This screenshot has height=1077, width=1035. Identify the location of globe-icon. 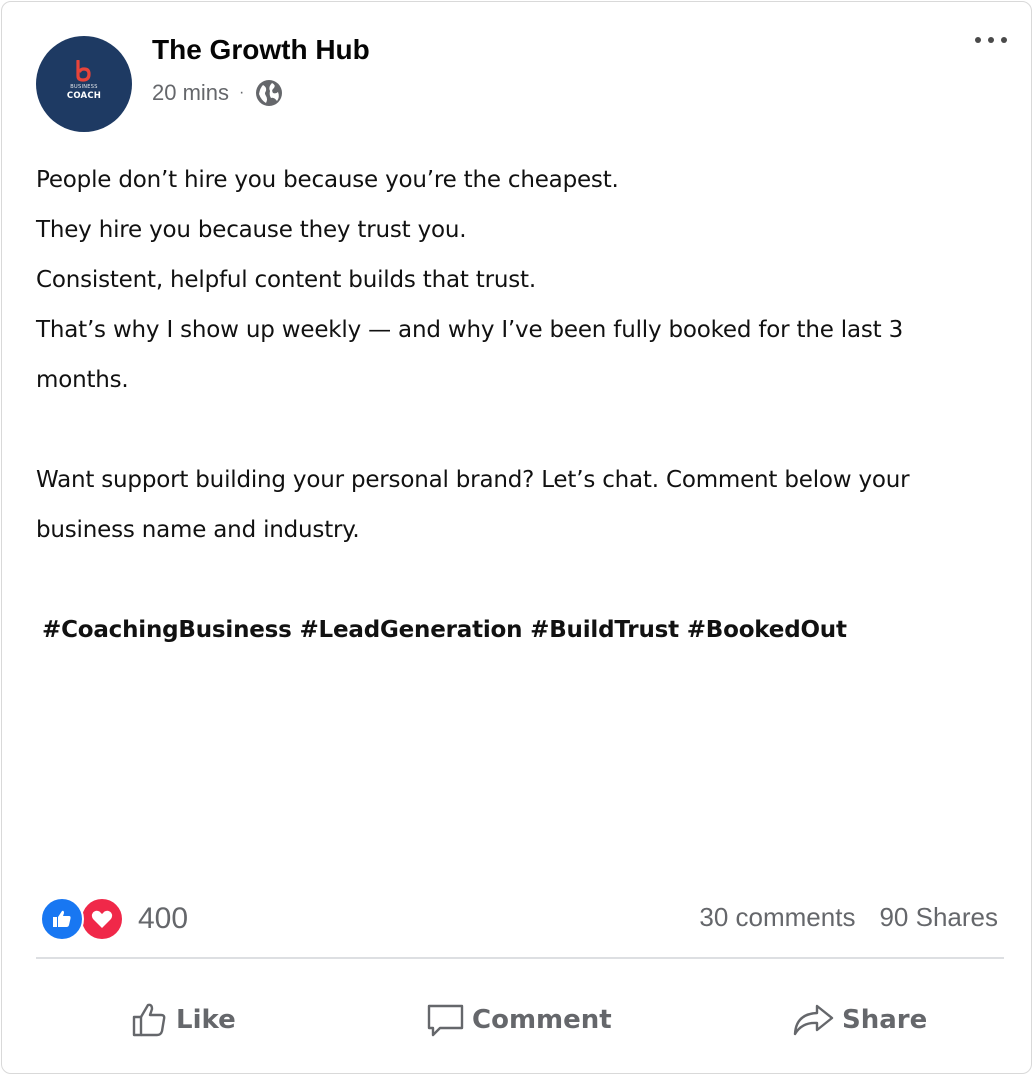
(269, 93).